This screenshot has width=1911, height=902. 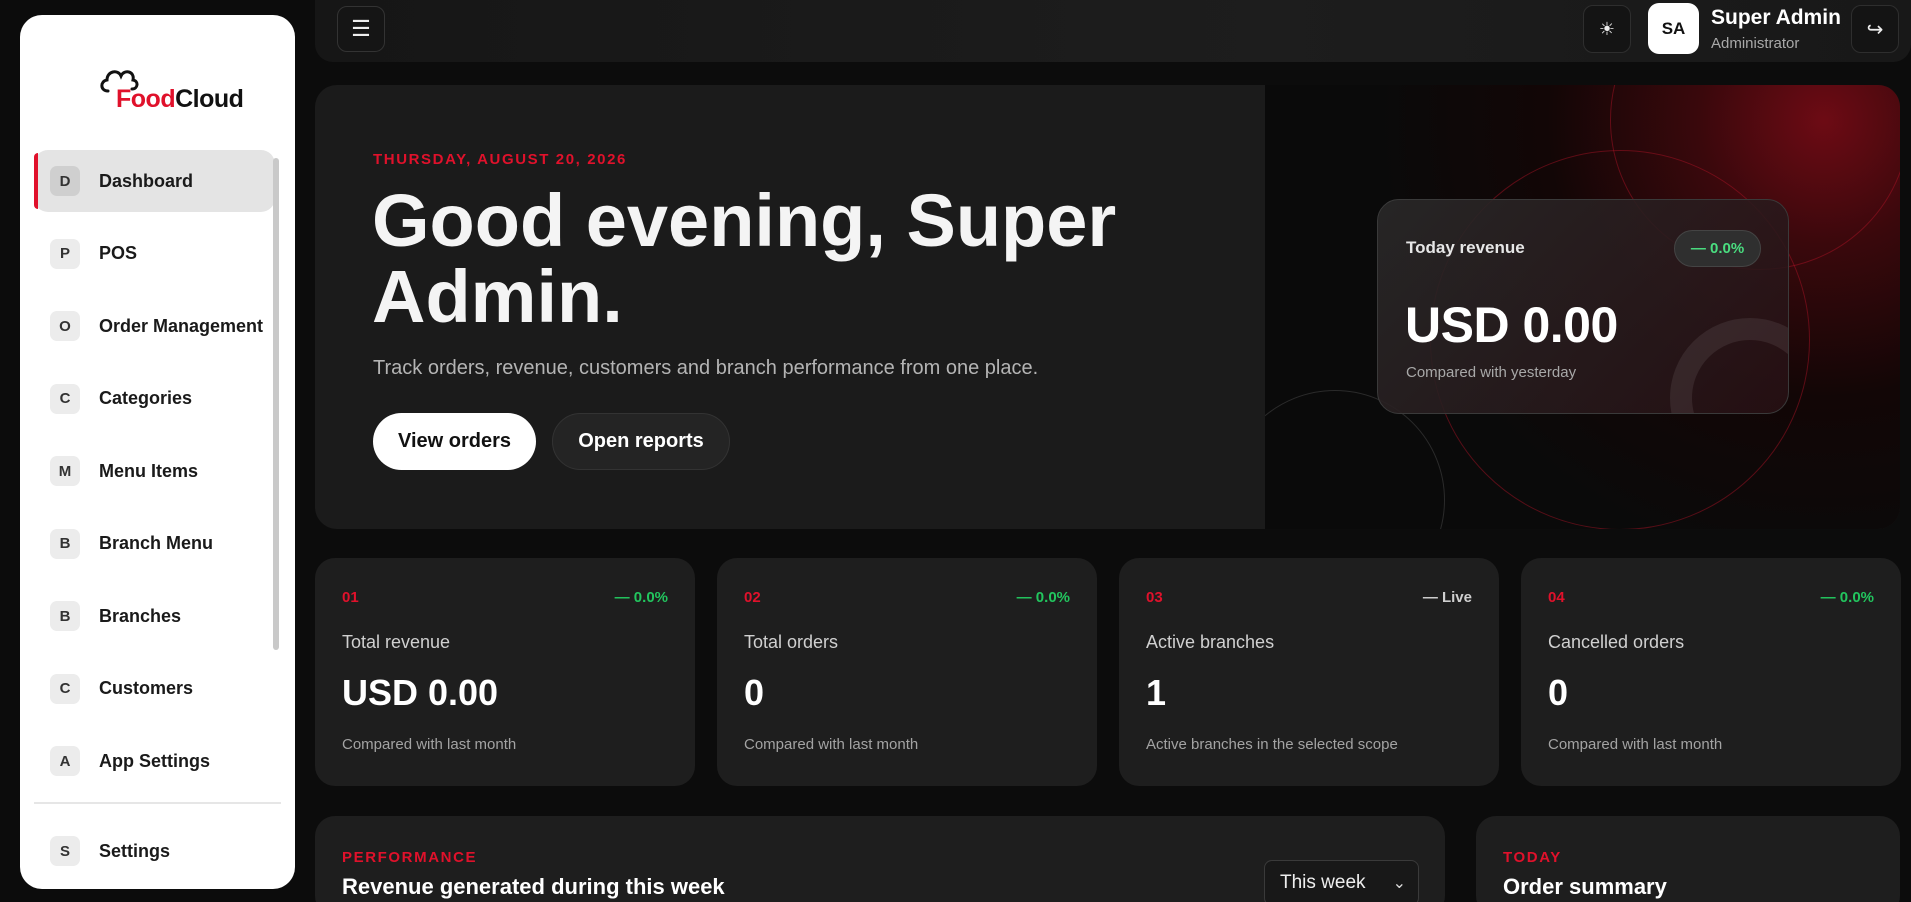 What do you see at coordinates (1154, 597) in the screenshot?
I see `stat-index: 03` at bounding box center [1154, 597].